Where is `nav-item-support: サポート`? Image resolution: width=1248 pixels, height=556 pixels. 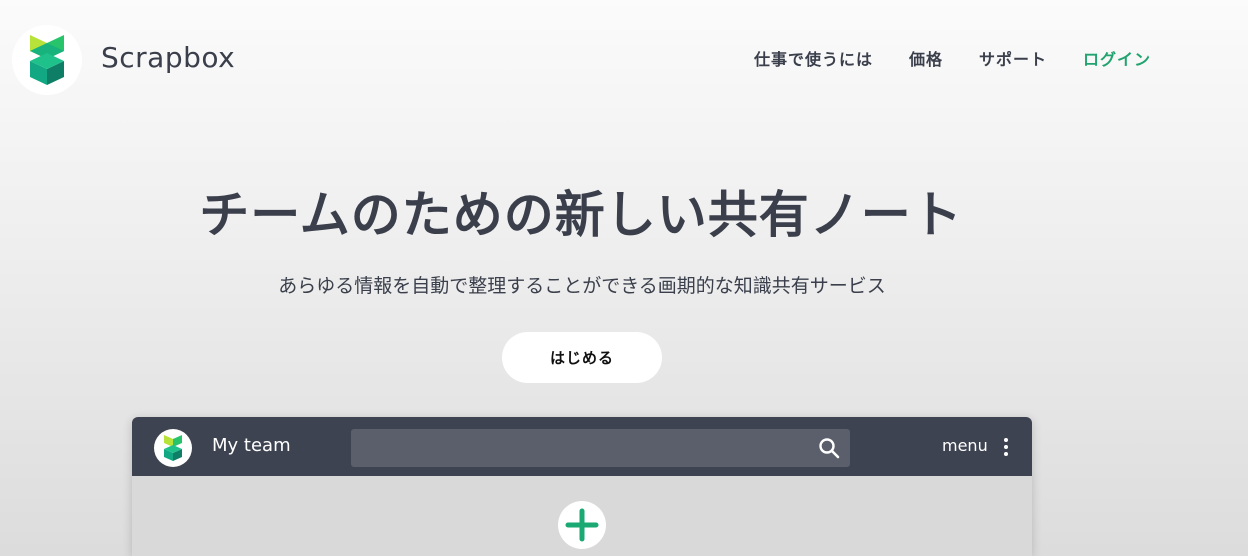
nav-item-support: サポート is located at coordinates (1013, 60).